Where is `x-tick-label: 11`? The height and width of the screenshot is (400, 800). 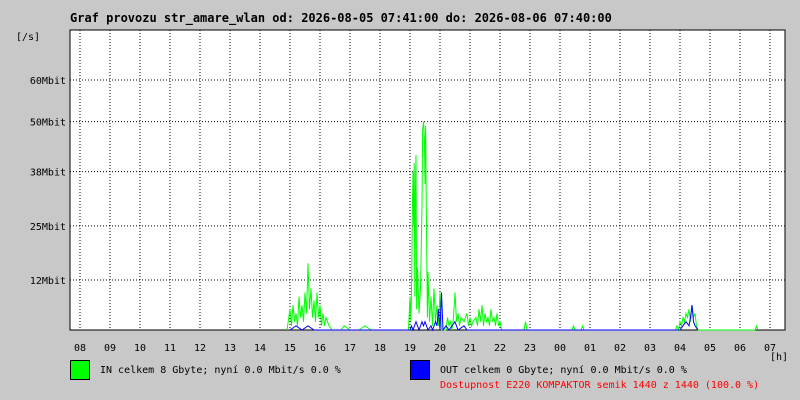
x-tick-label: 11 is located at coordinates (170, 348).